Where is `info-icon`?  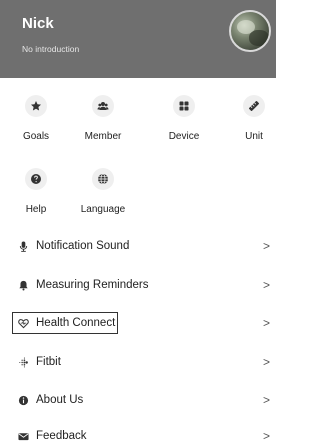 info-icon is located at coordinates (23, 400).